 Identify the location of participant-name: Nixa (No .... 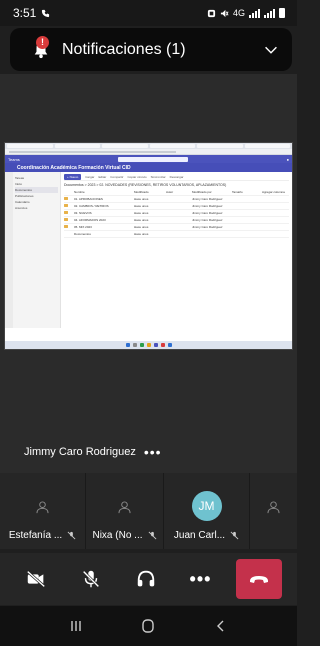
(117, 535).